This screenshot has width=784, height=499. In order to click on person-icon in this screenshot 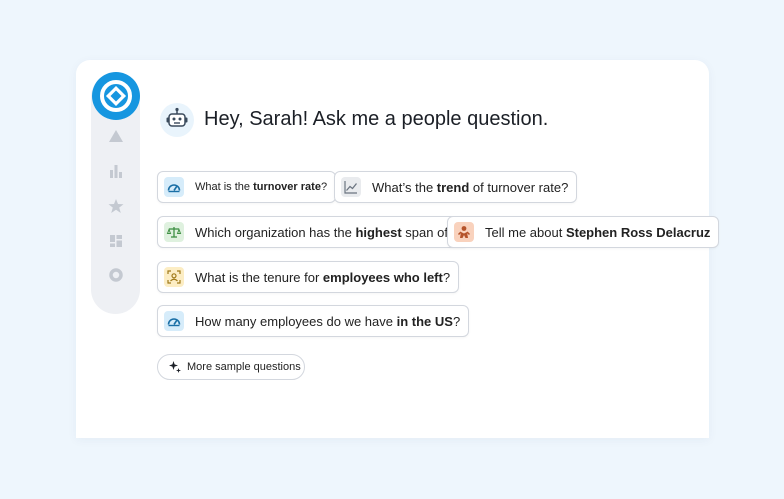, I will do `click(464, 232)`.